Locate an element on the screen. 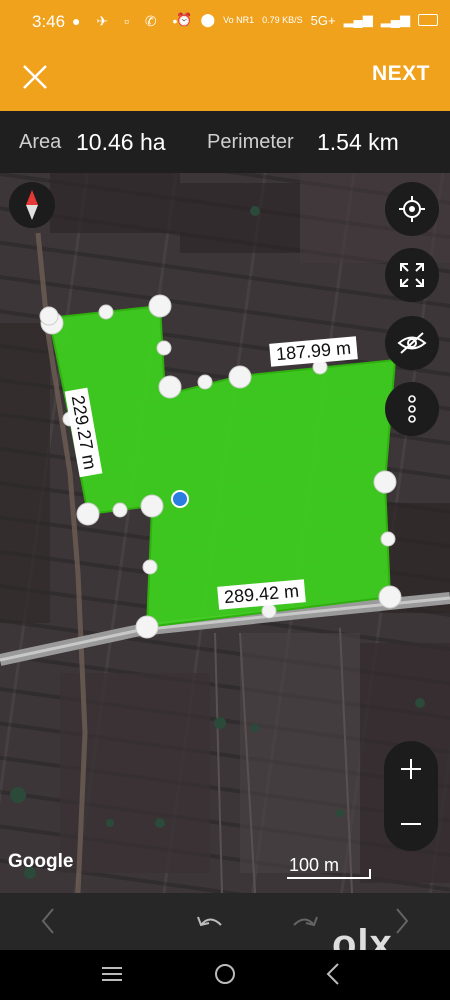 The height and width of the screenshot is (1000, 450). status-right: ⏰ ⬤ Vo NR1 0.79 KB/S 5G+ ▂▄▆ ▂▄▆ is located at coordinates (307, 20).